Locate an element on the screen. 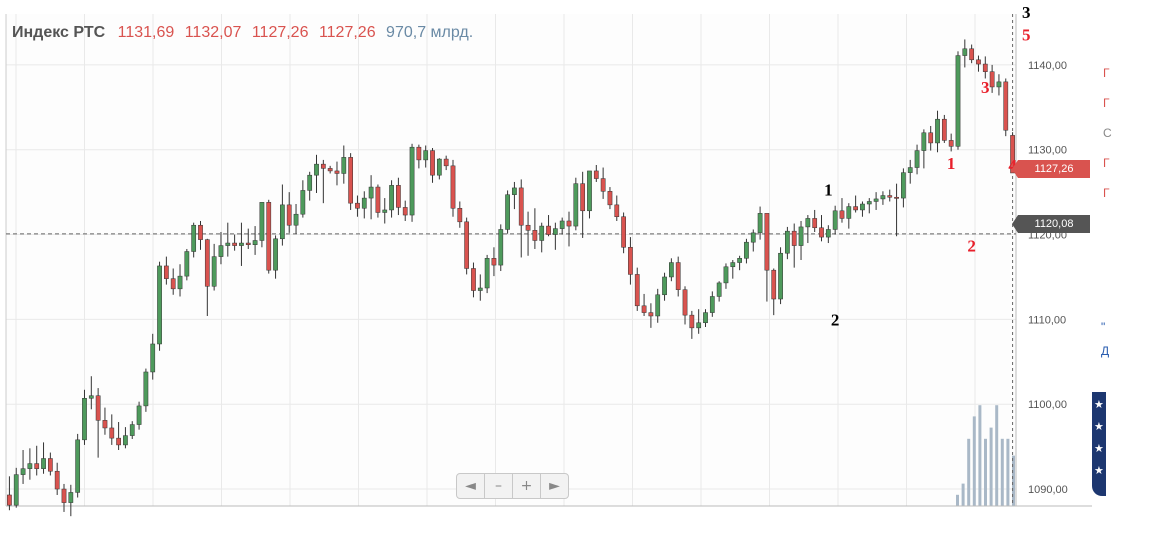  low-value: 1127,26 is located at coordinates (280, 32).